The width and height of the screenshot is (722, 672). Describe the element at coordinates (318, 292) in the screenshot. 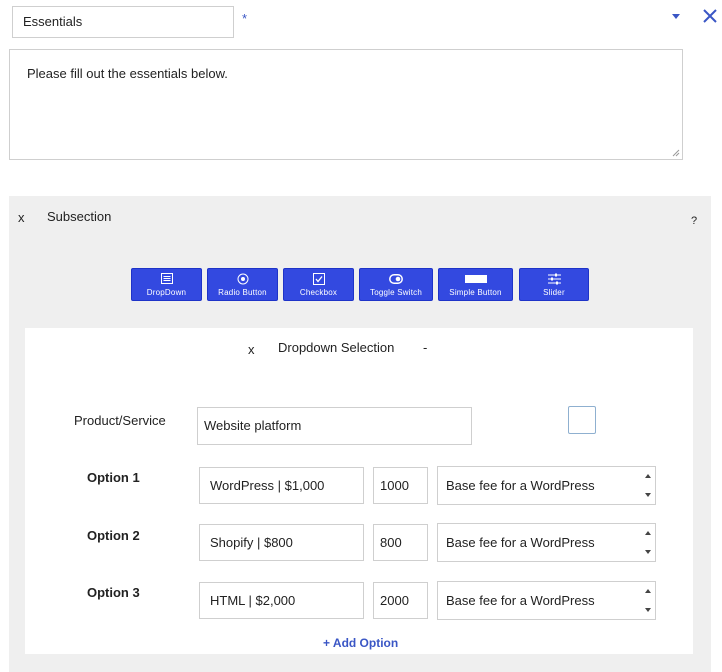

I see `tool-label: Checkbox` at that location.